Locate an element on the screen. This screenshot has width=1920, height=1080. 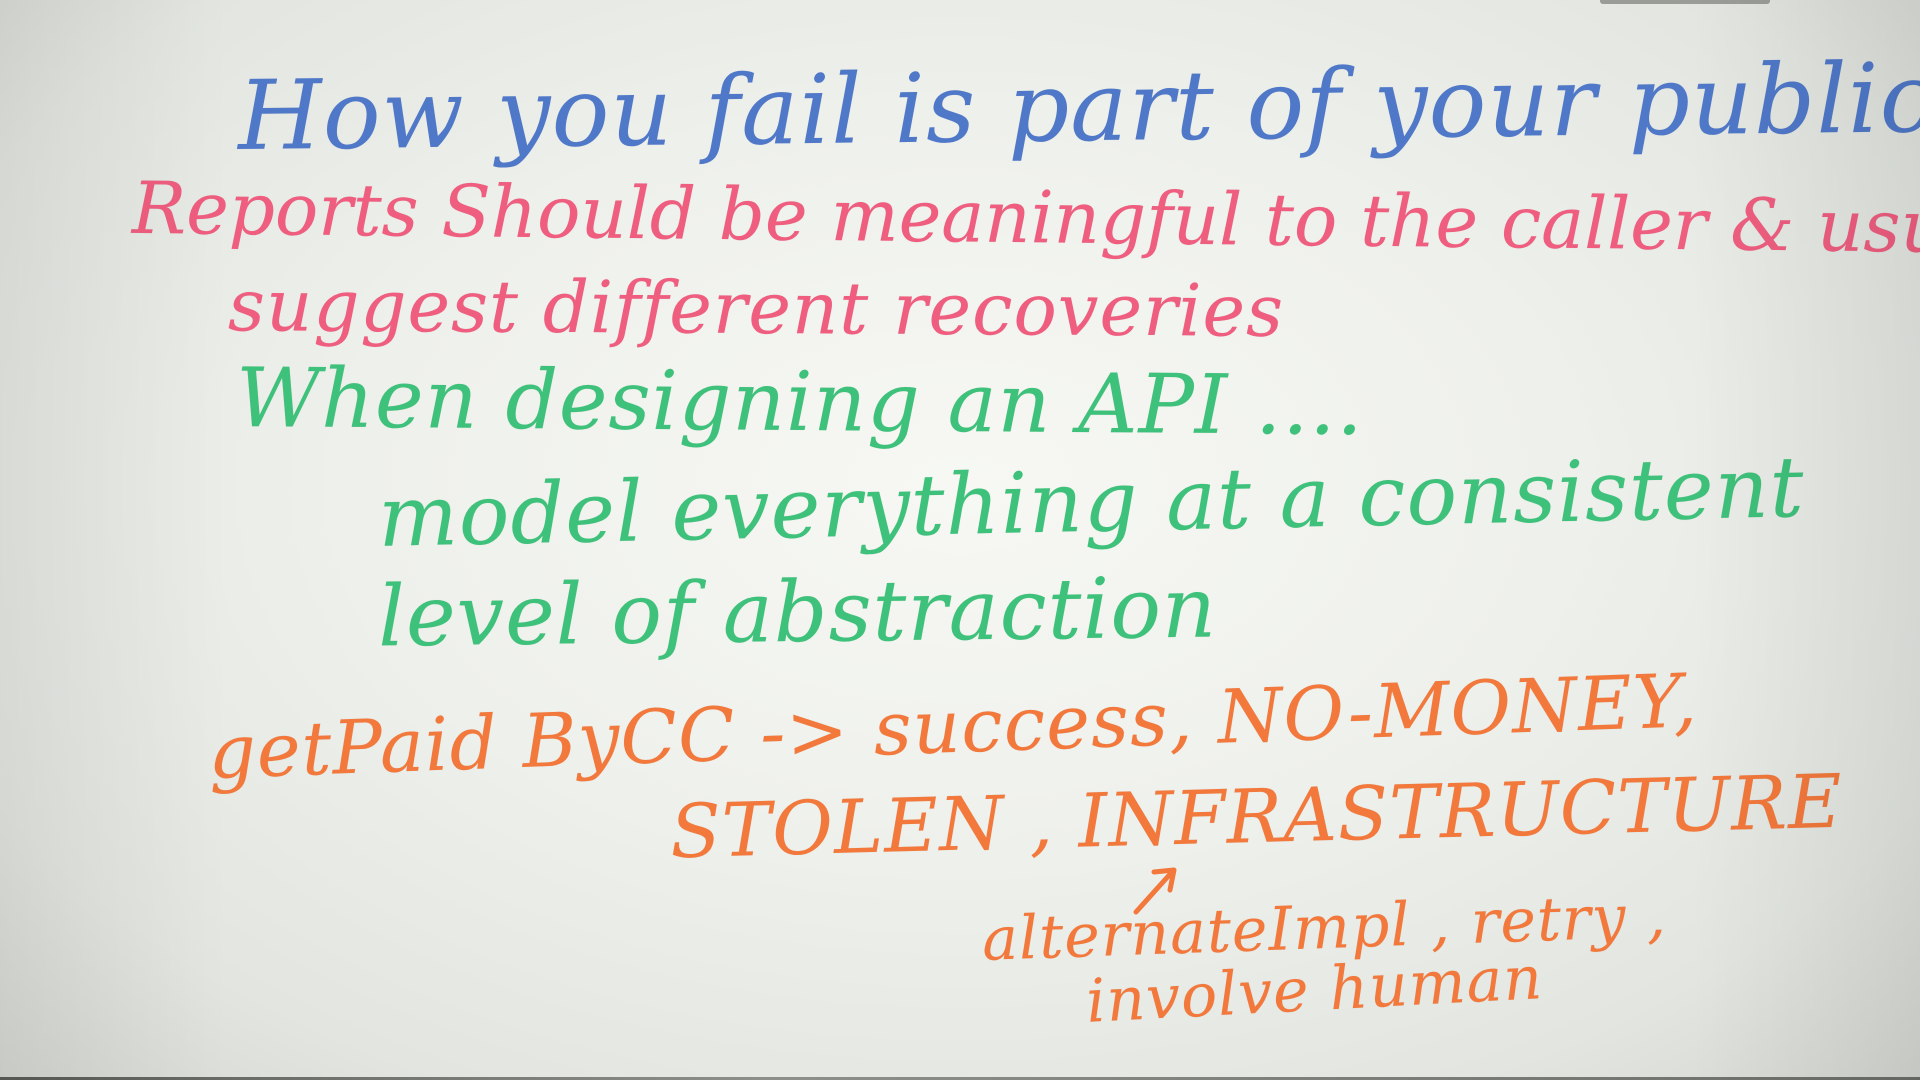
model-line: model everything at a consistent is located at coordinates (1091, 502).